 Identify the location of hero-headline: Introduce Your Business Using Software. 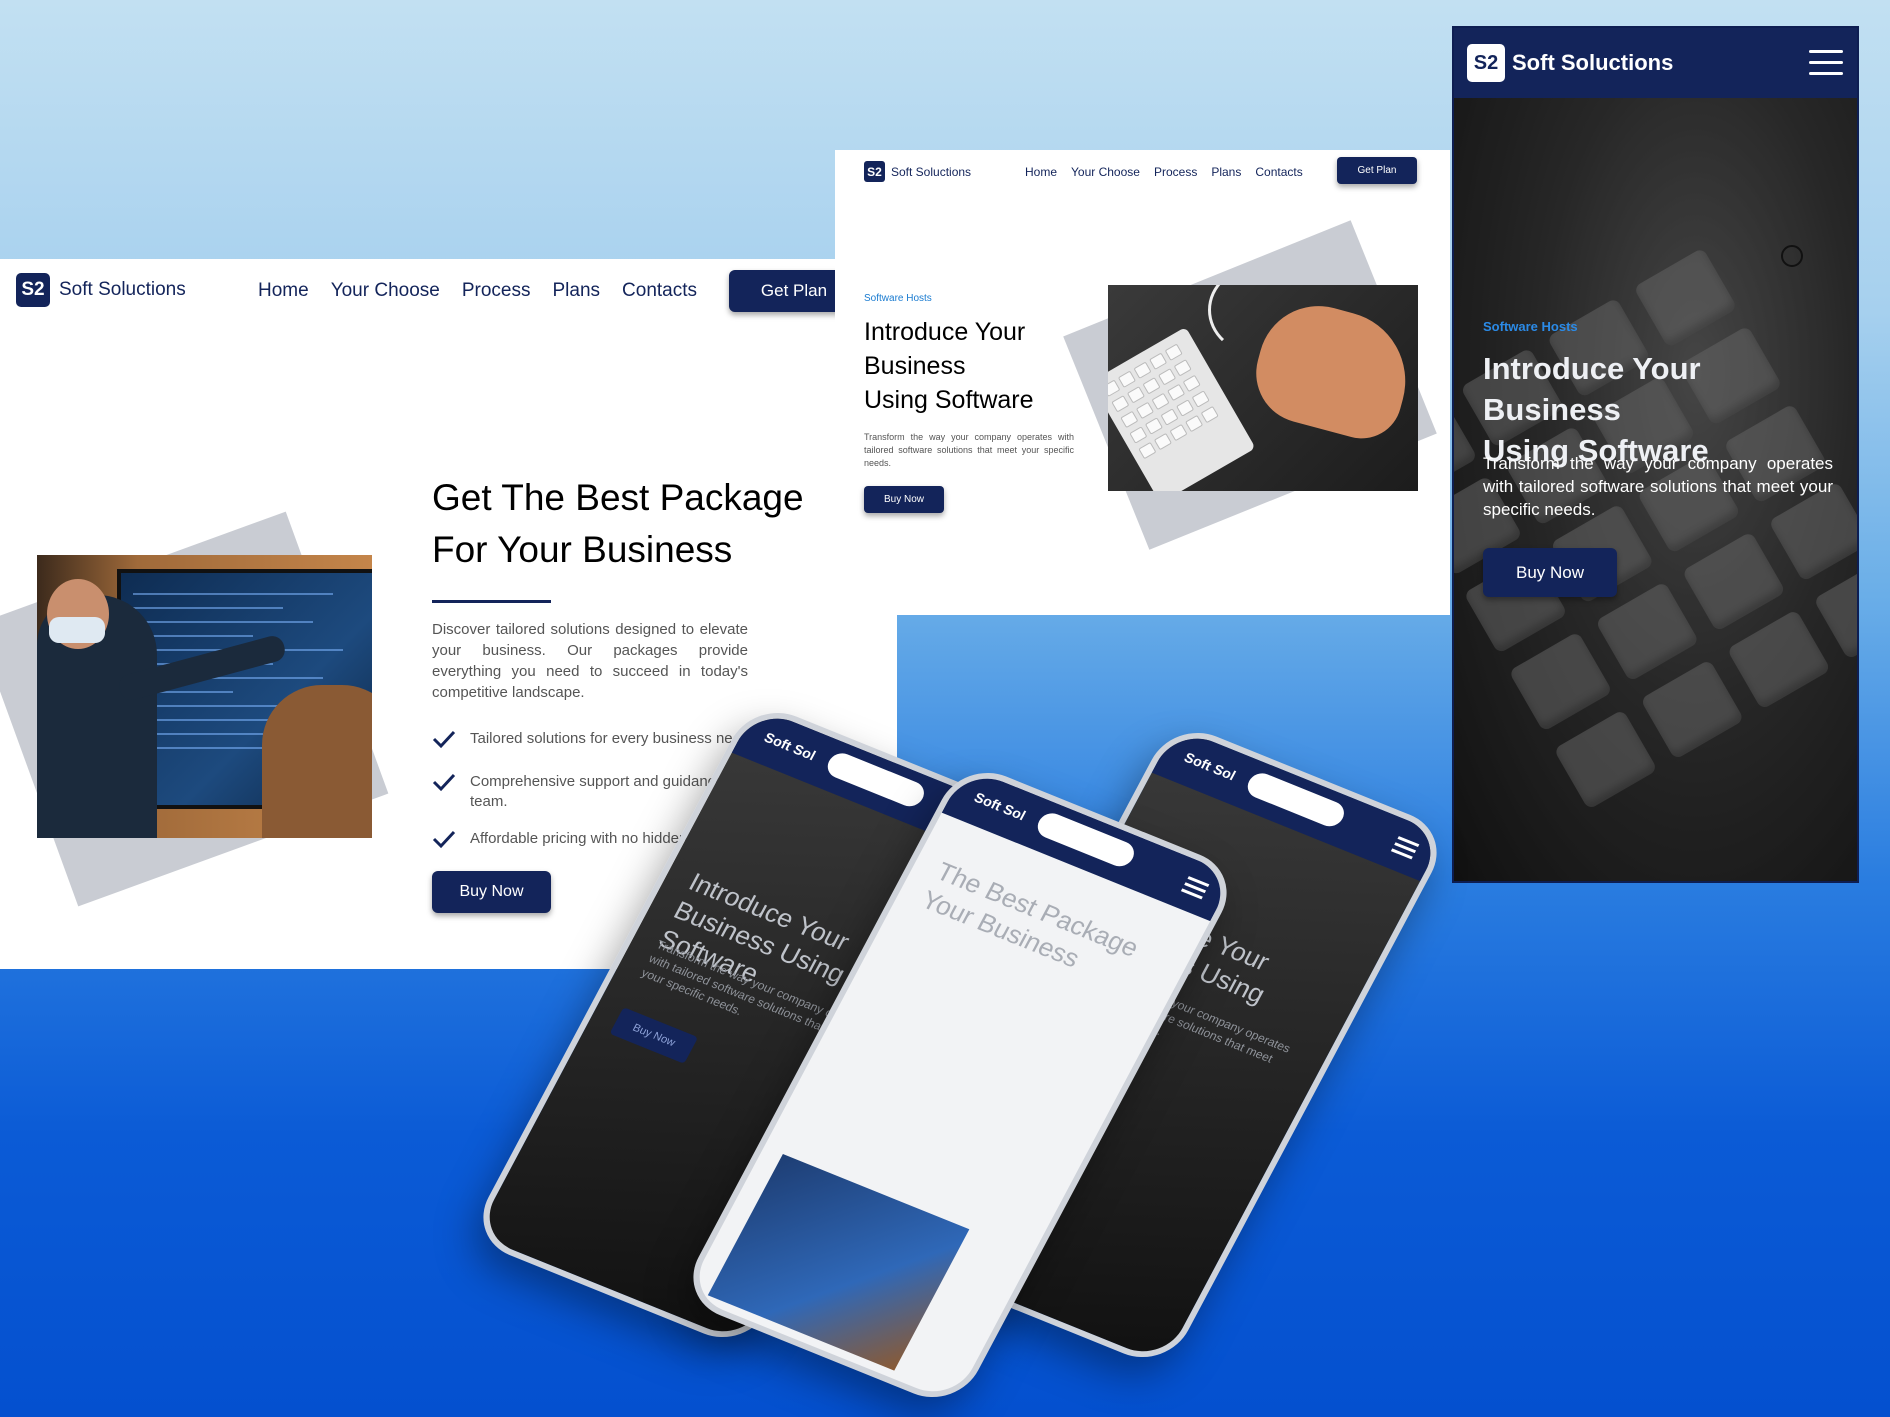
(949, 366).